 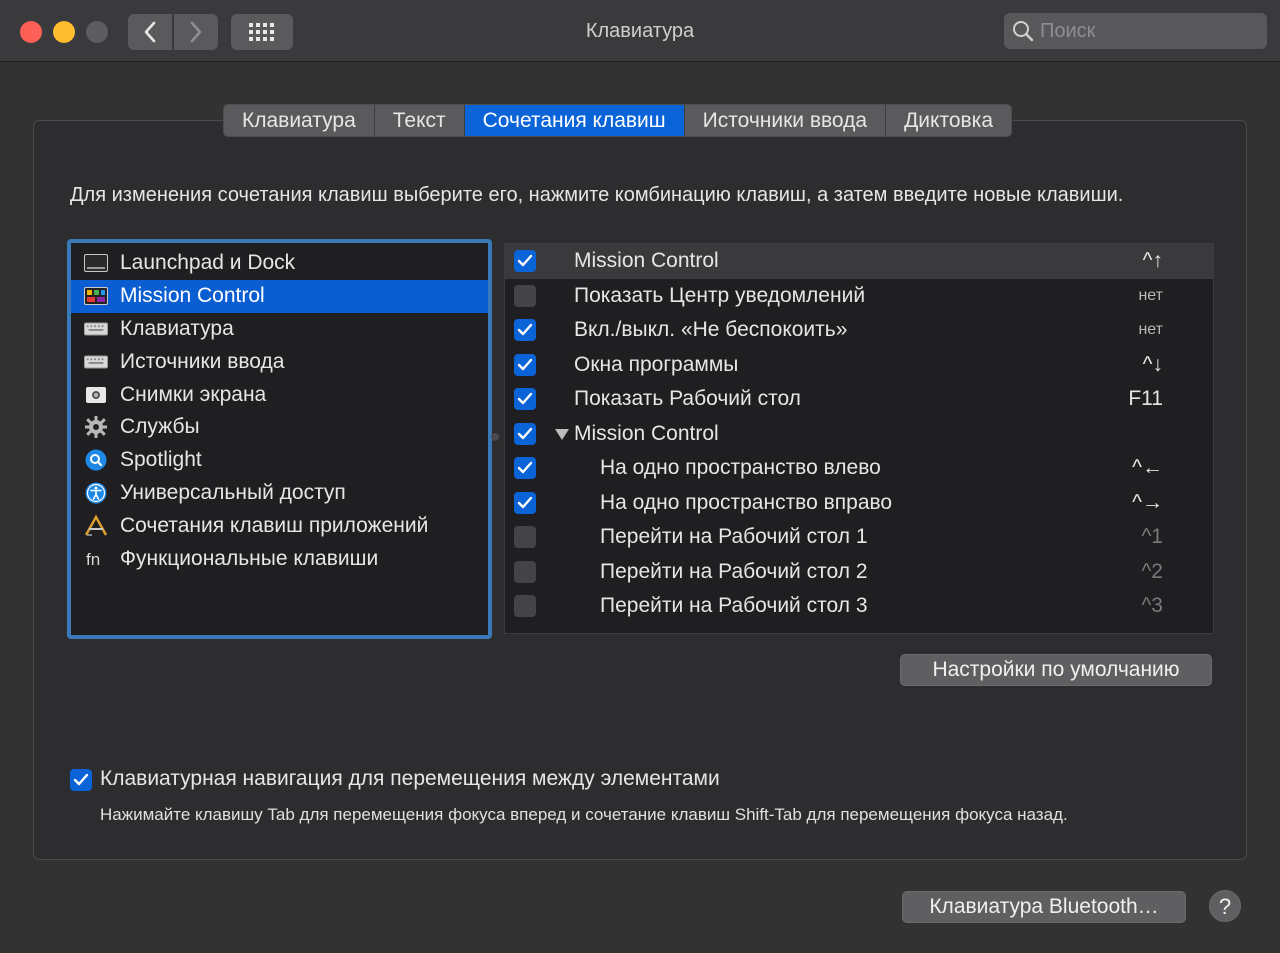 I want to click on tab-text: Текст, so click(x=420, y=120).